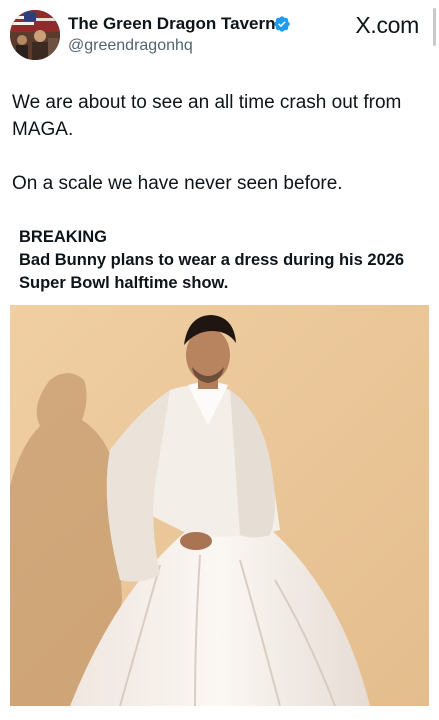  What do you see at coordinates (63, 237) in the screenshot?
I see `breaking-label: BREAKING` at bounding box center [63, 237].